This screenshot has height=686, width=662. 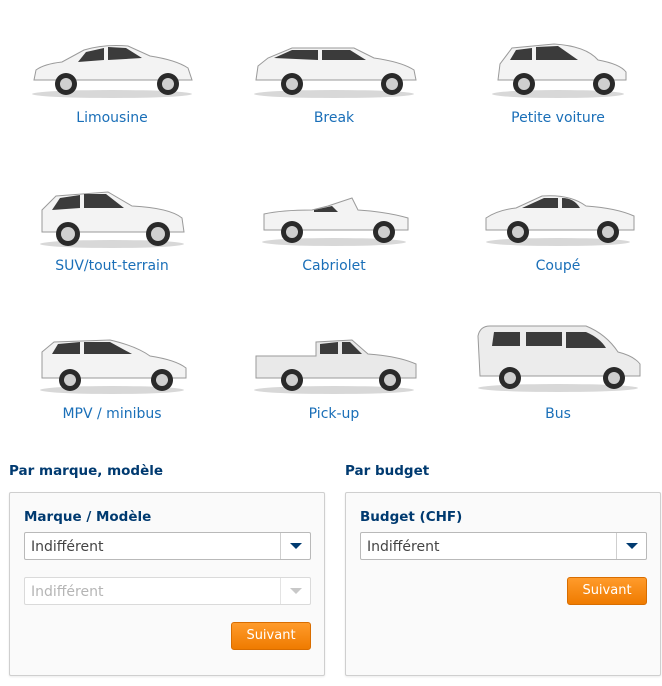 I want to click on car-type-break: Break, so click(x=334, y=106).